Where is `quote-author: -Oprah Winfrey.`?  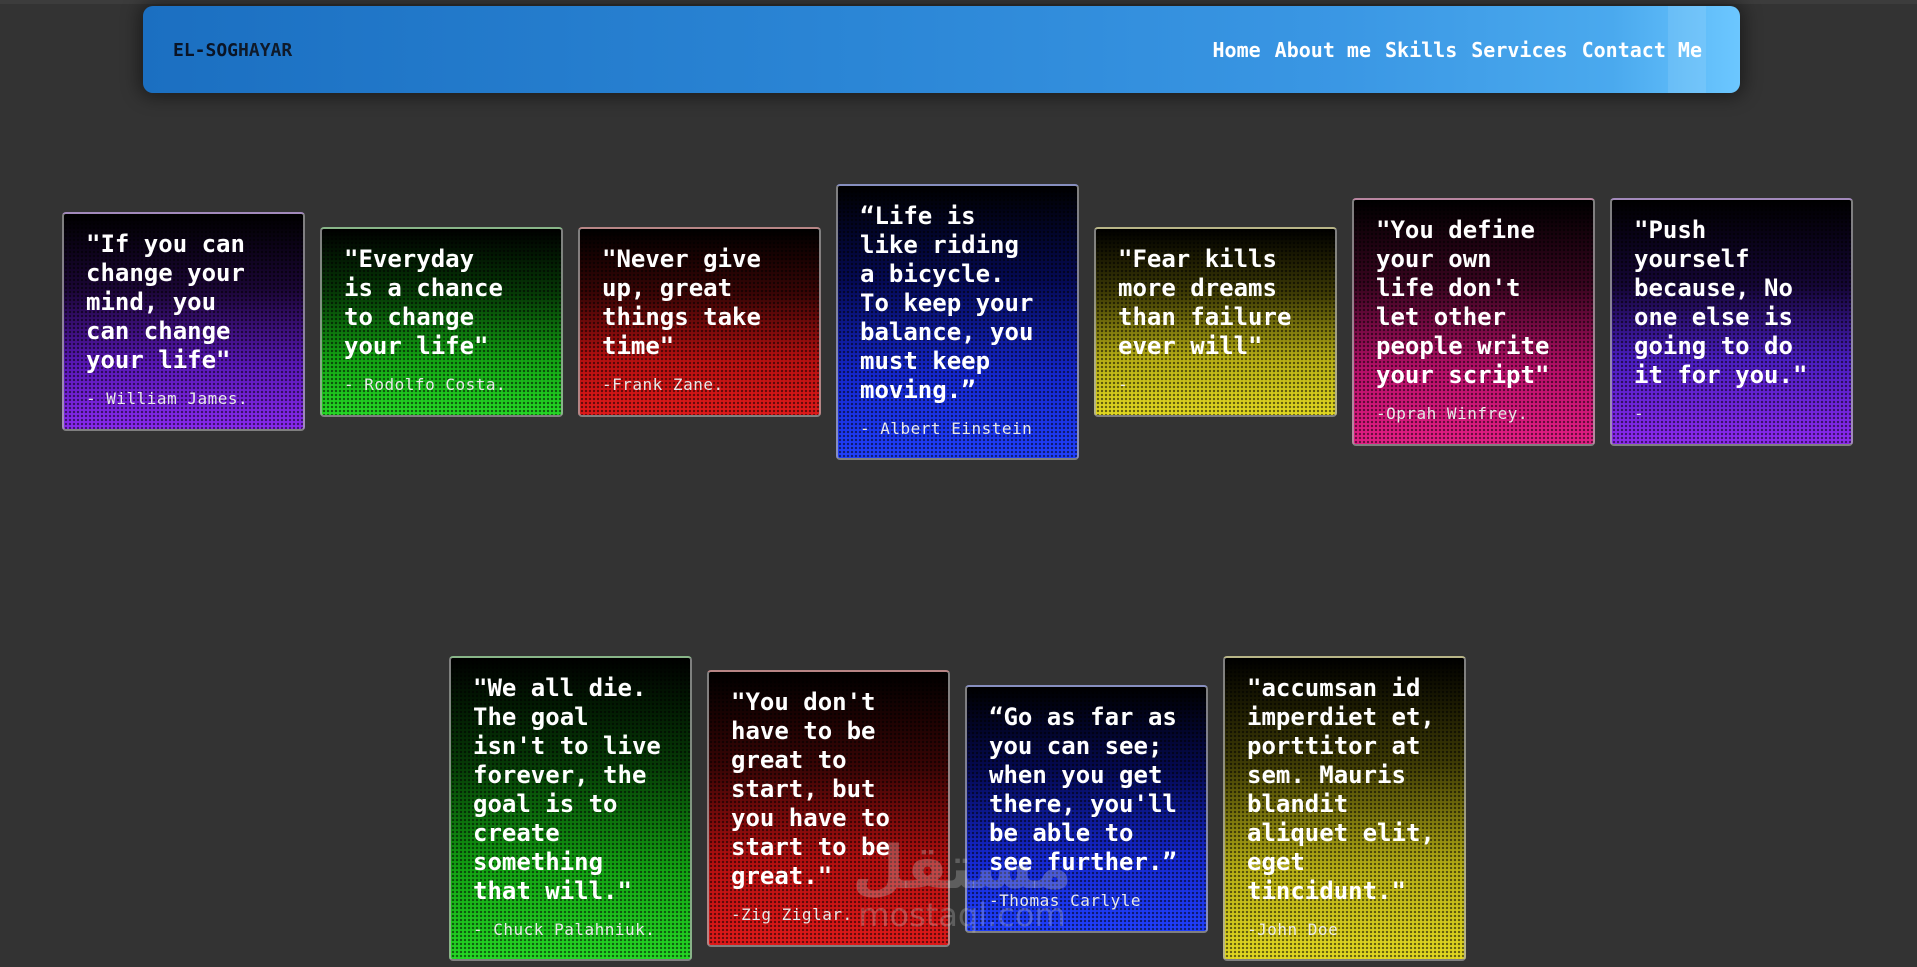
quote-author: -Oprah Winfrey. is located at coordinates (1452, 413).